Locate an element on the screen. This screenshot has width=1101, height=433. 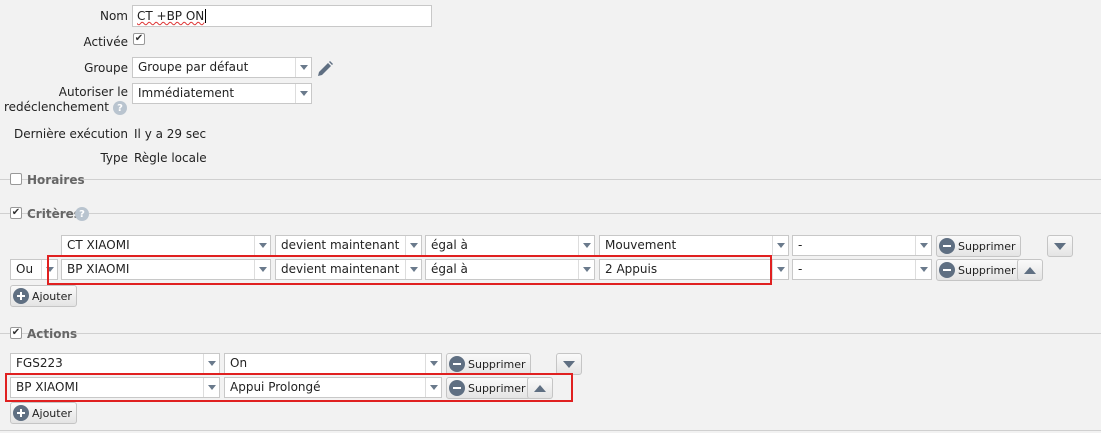
add-action-button: Ajouter is located at coordinates (43, 413).